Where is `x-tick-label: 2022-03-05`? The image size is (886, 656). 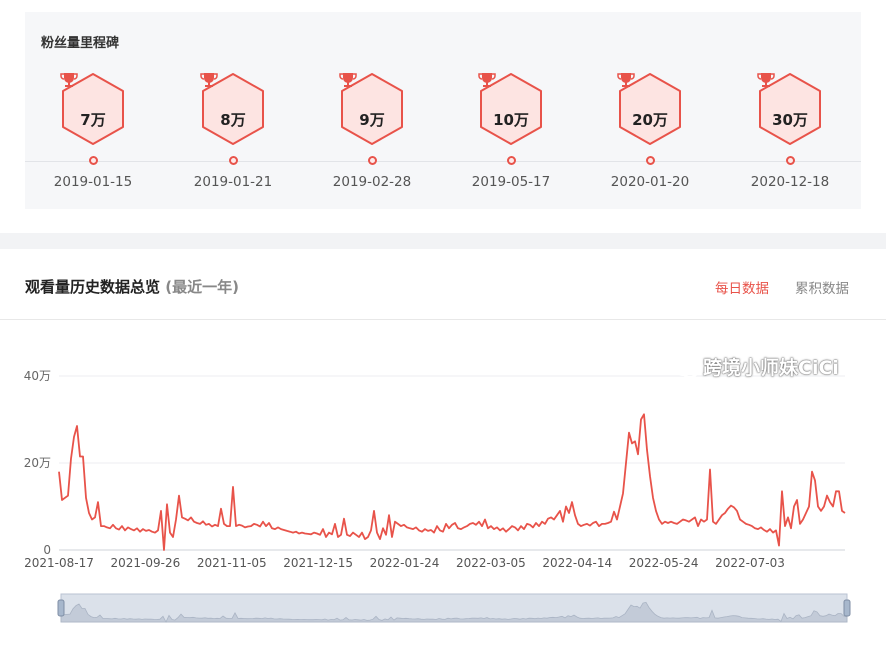 x-tick-label: 2022-03-05 is located at coordinates (491, 563).